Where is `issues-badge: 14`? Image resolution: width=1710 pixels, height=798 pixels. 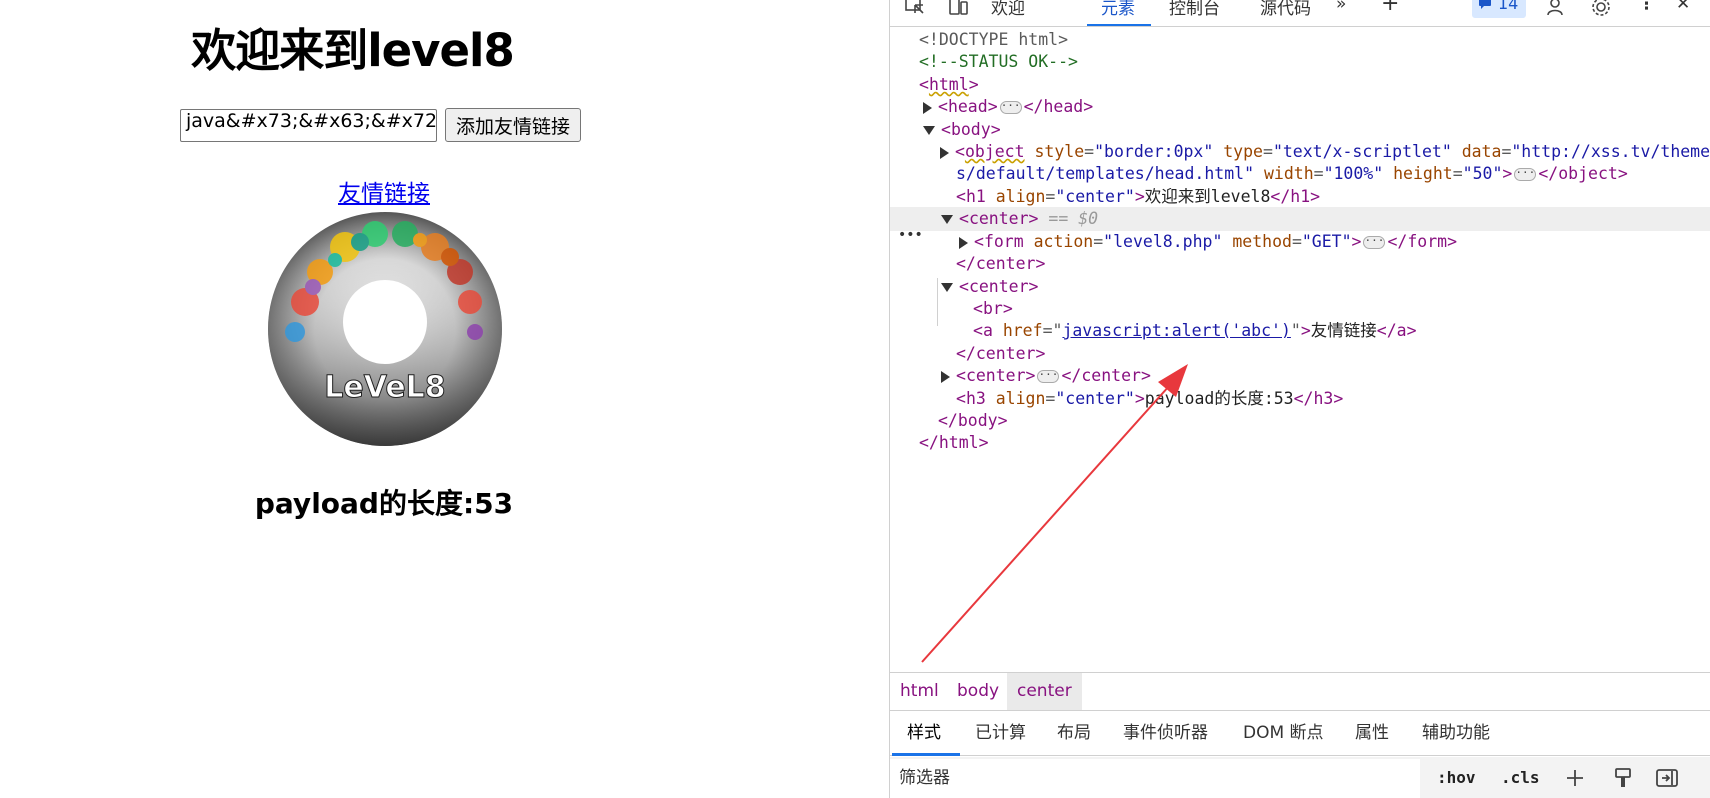
issues-badge: 14 is located at coordinates (1499, 9).